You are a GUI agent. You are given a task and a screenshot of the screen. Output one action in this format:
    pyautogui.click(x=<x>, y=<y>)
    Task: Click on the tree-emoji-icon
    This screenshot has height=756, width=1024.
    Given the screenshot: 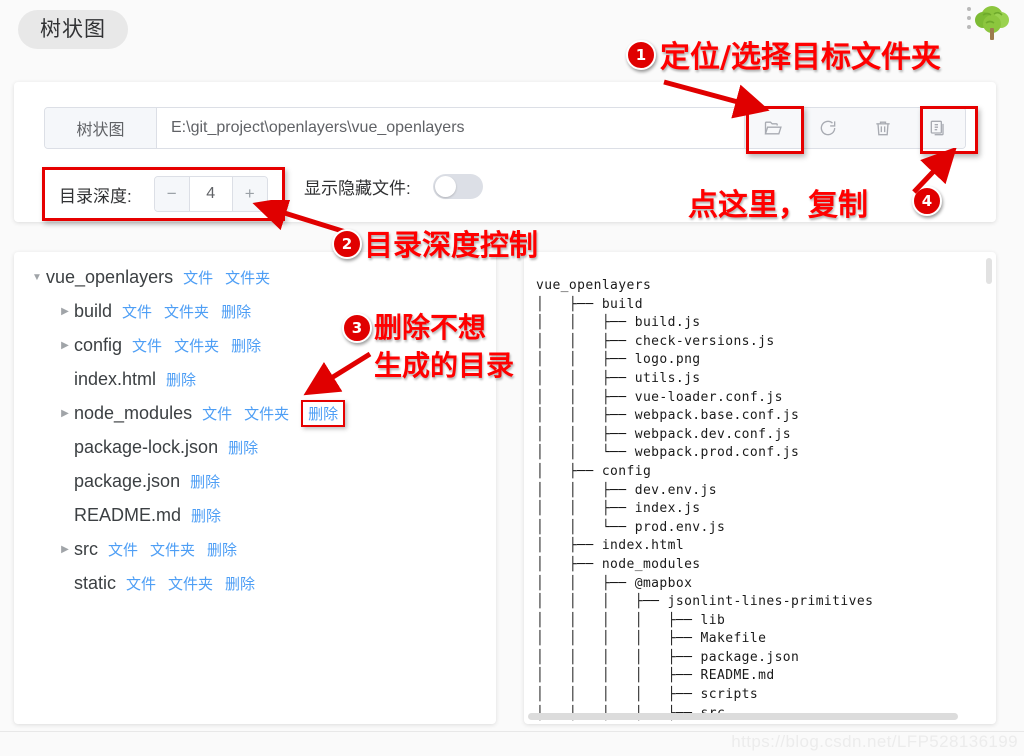 What is the action you would take?
    pyautogui.click(x=992, y=24)
    